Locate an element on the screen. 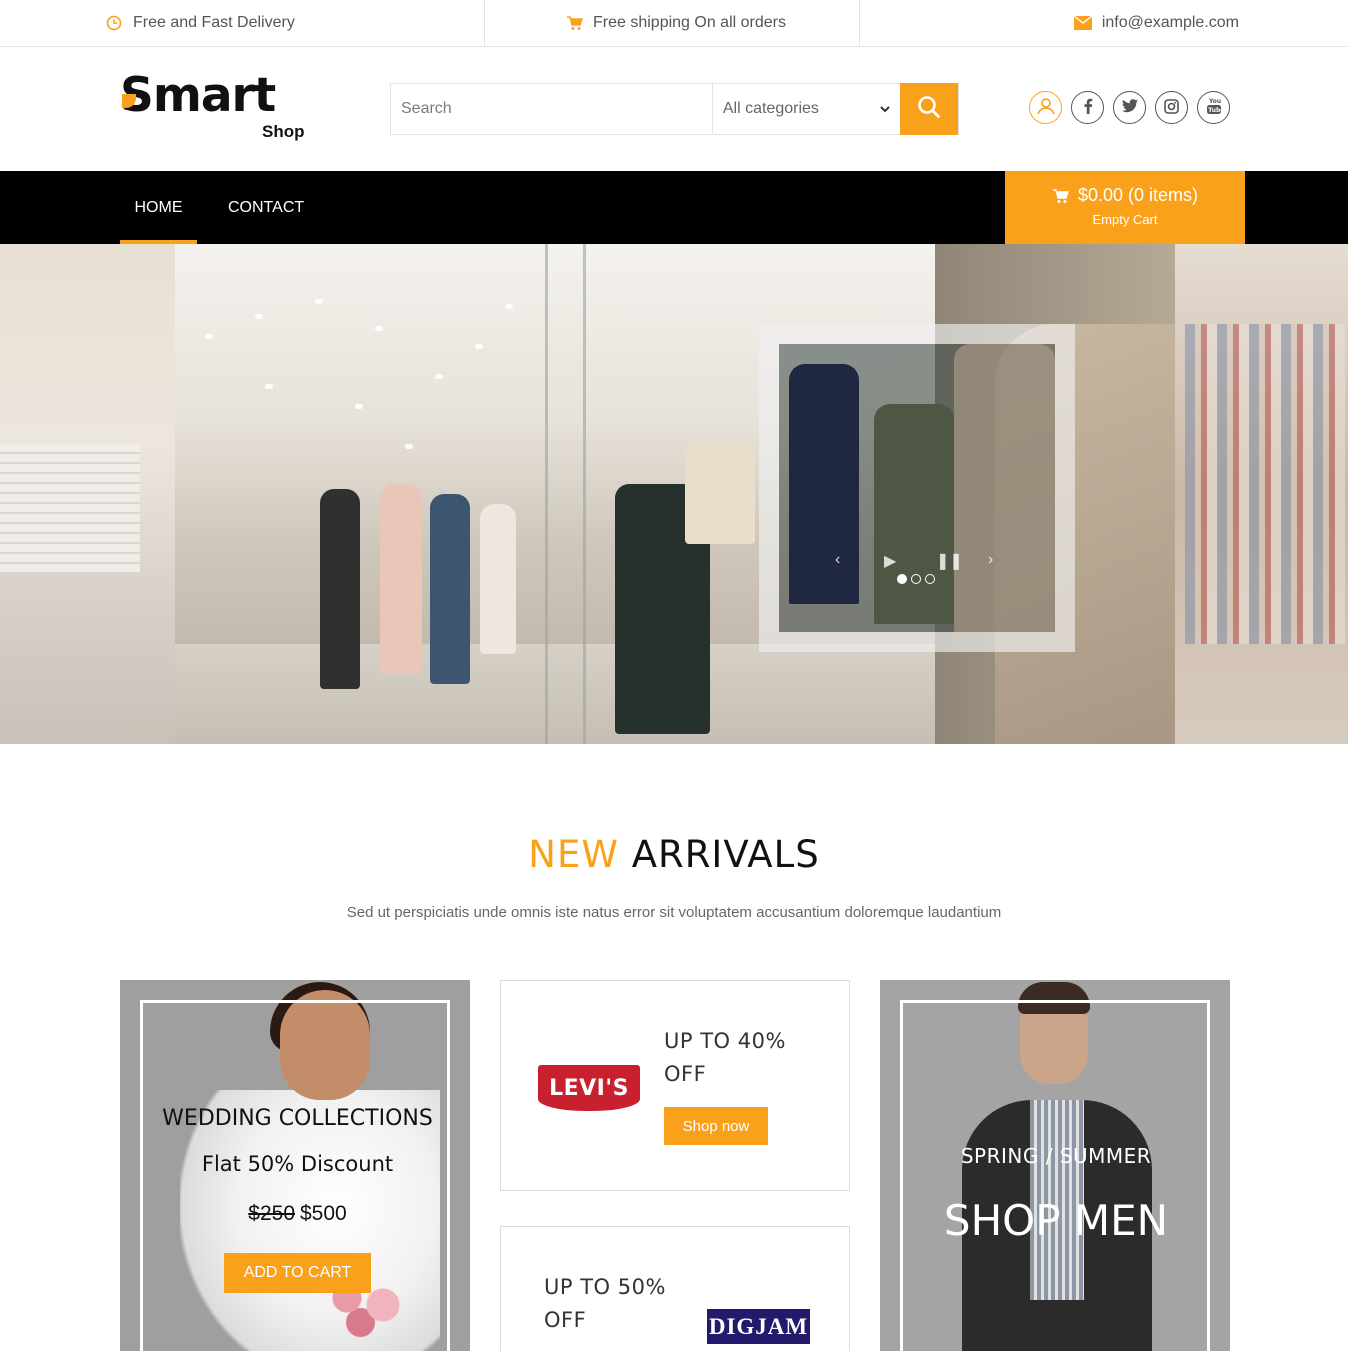  category-select: All categories is located at coordinates (805, 109).